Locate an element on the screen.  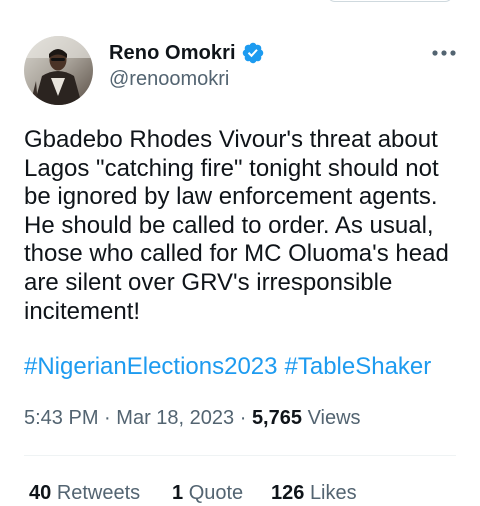
tweet-hashtags: #NigerianElections2023 #TableShaker is located at coordinates (227, 367).